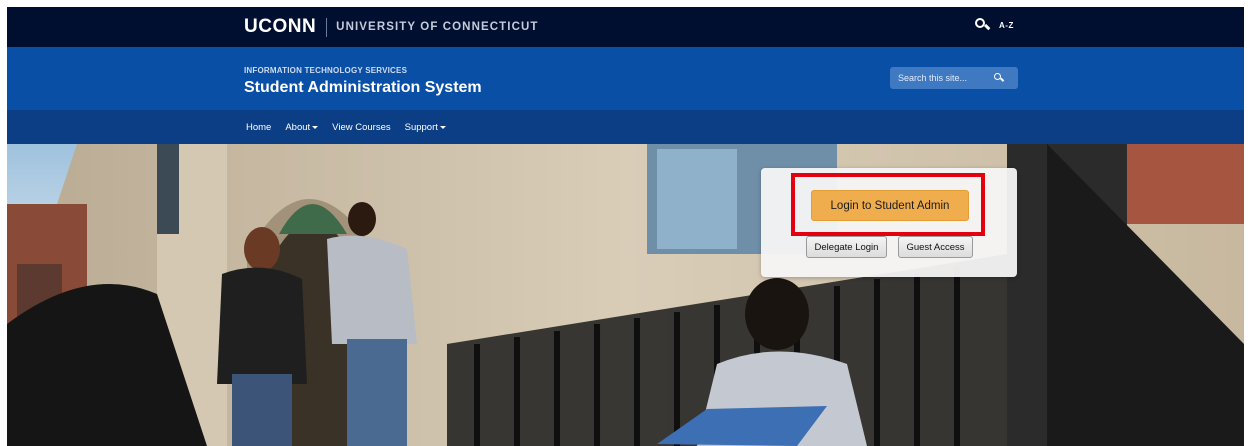 The image size is (1250, 446). I want to click on site-search-input, so click(940, 78).